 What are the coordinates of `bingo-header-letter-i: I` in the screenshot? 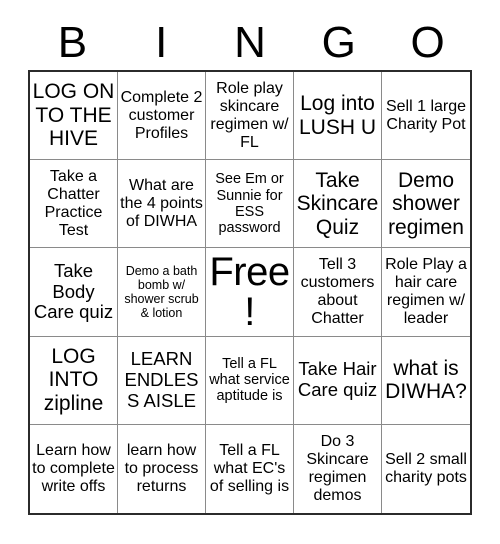 It's located at (161, 42).